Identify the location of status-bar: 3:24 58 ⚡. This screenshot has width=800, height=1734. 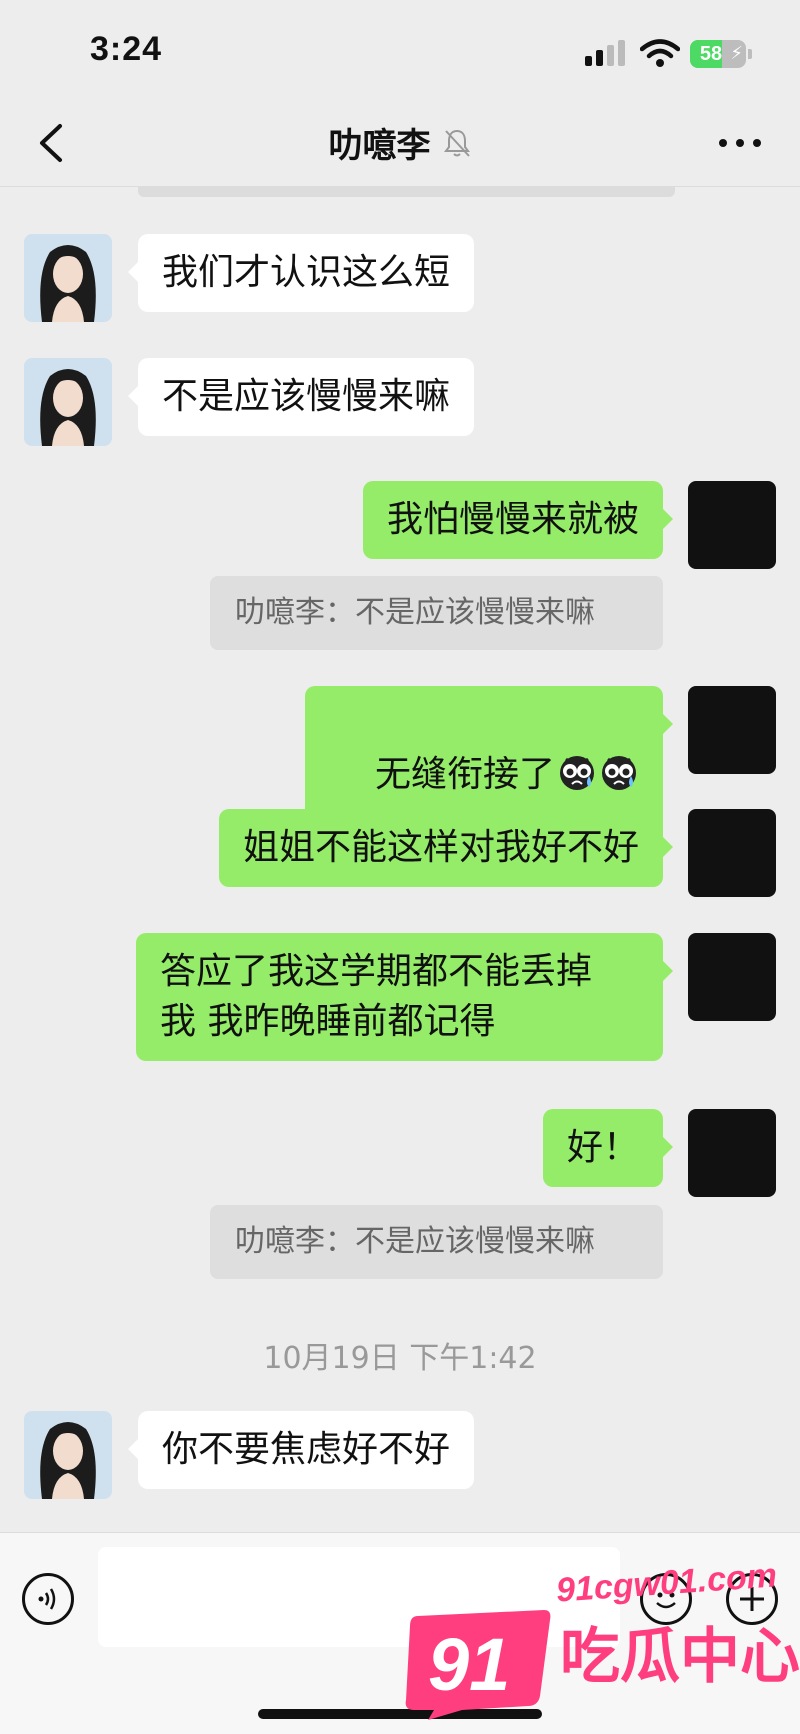
(400, 50).